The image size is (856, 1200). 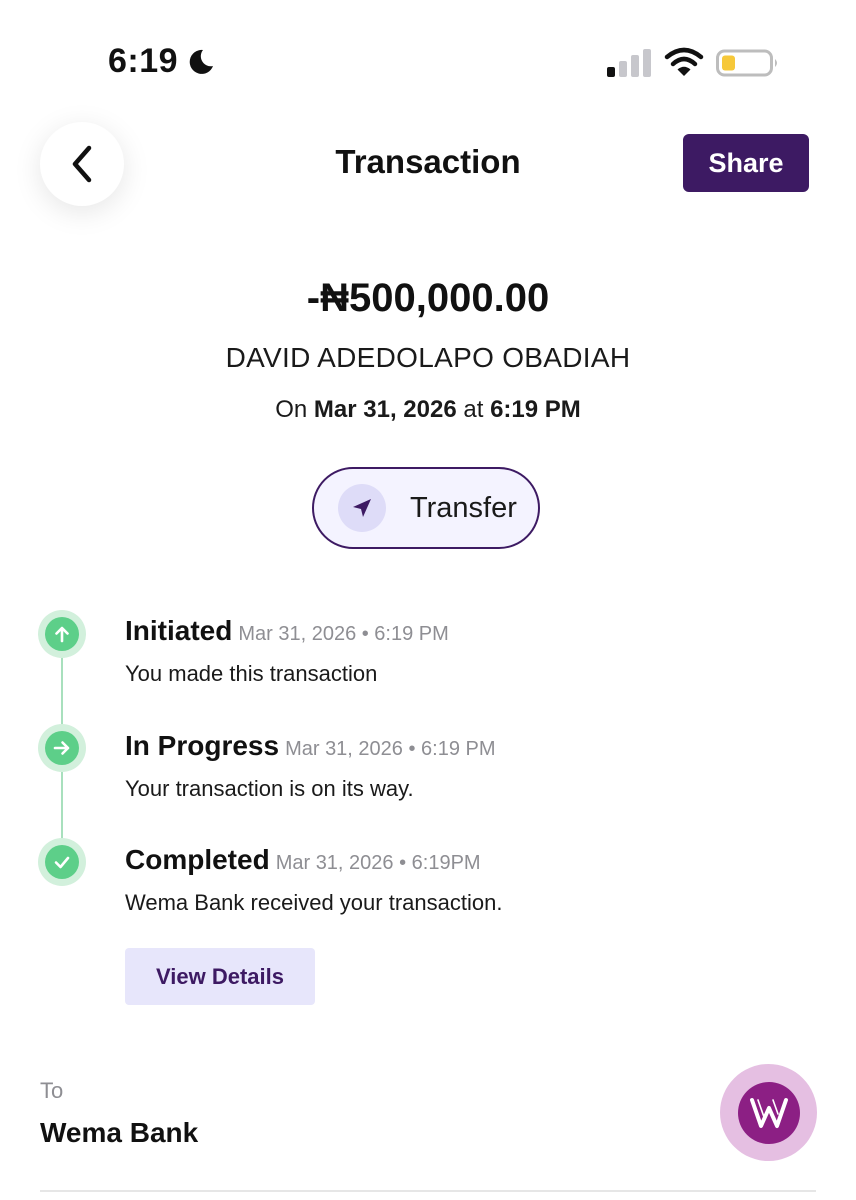 I want to click on view-details-button: View Details, so click(x=220, y=976).